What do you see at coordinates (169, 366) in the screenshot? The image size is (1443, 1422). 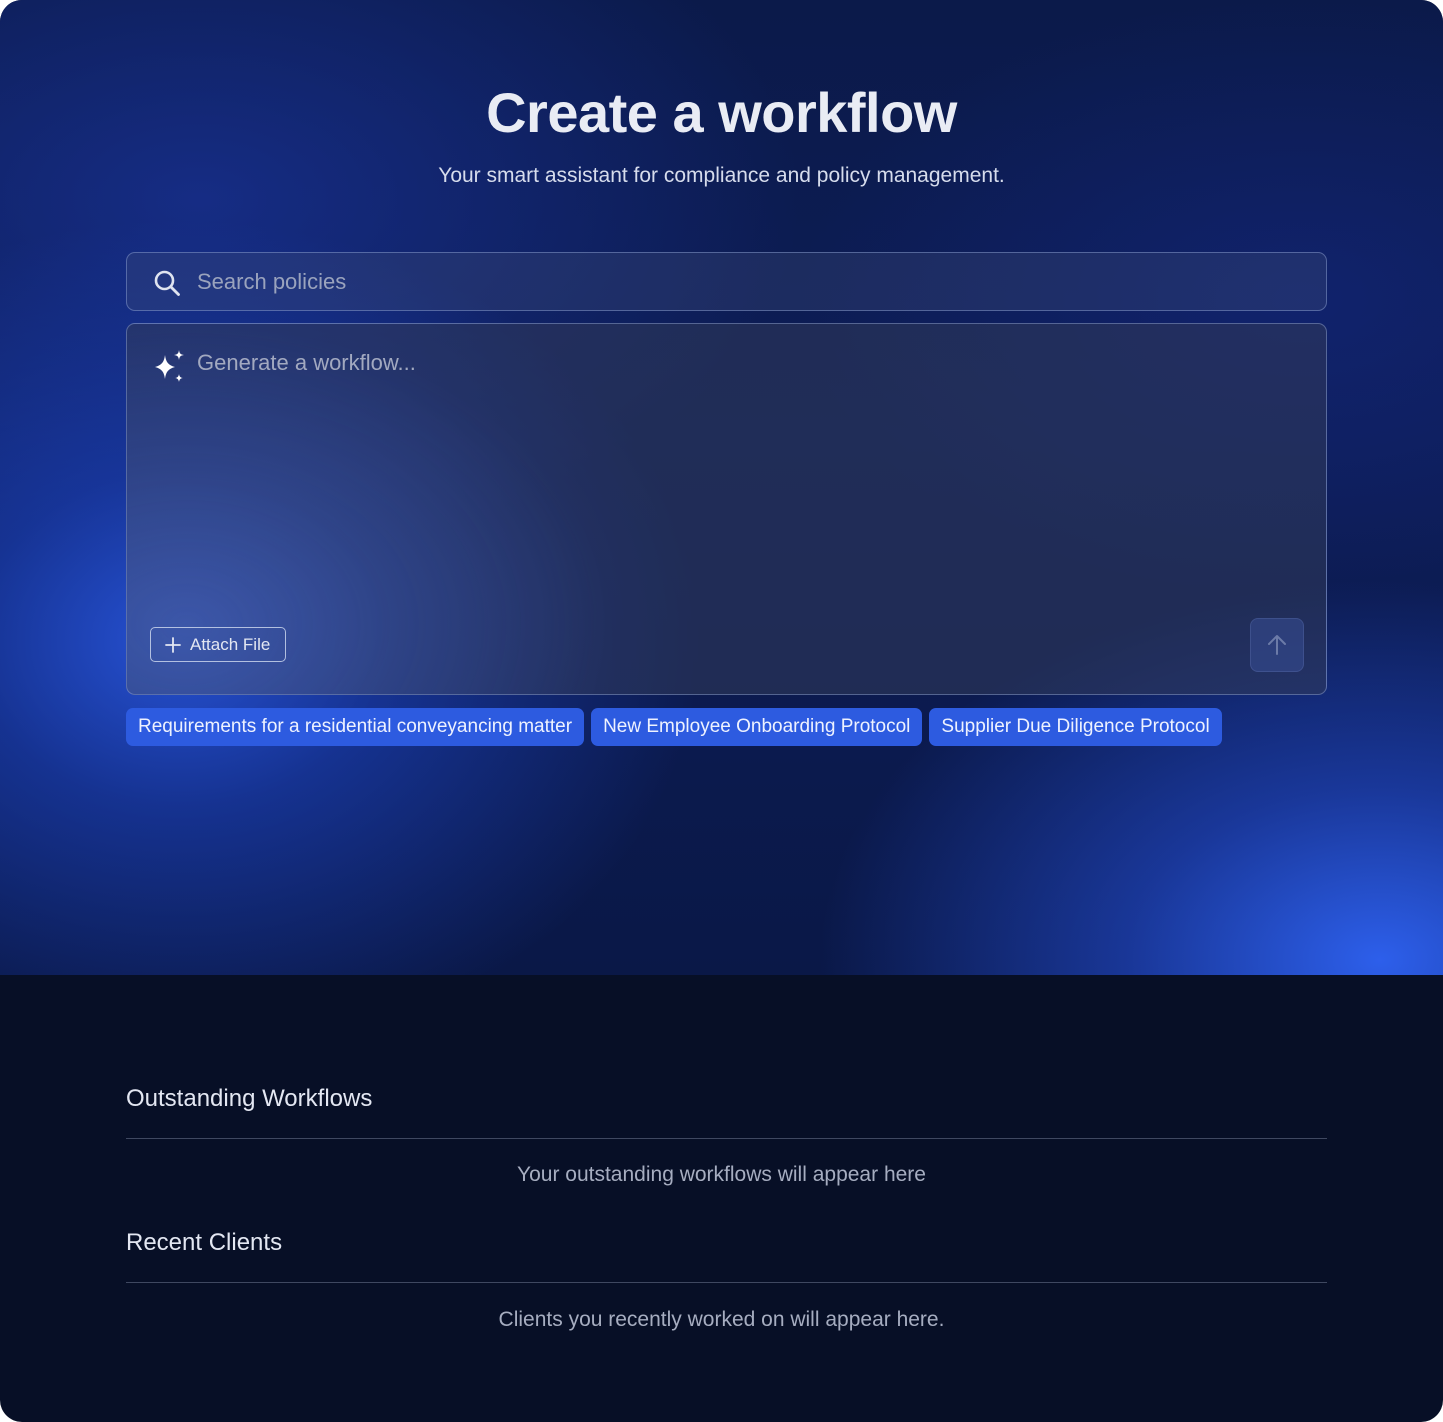 I see `sparkle-icon` at bounding box center [169, 366].